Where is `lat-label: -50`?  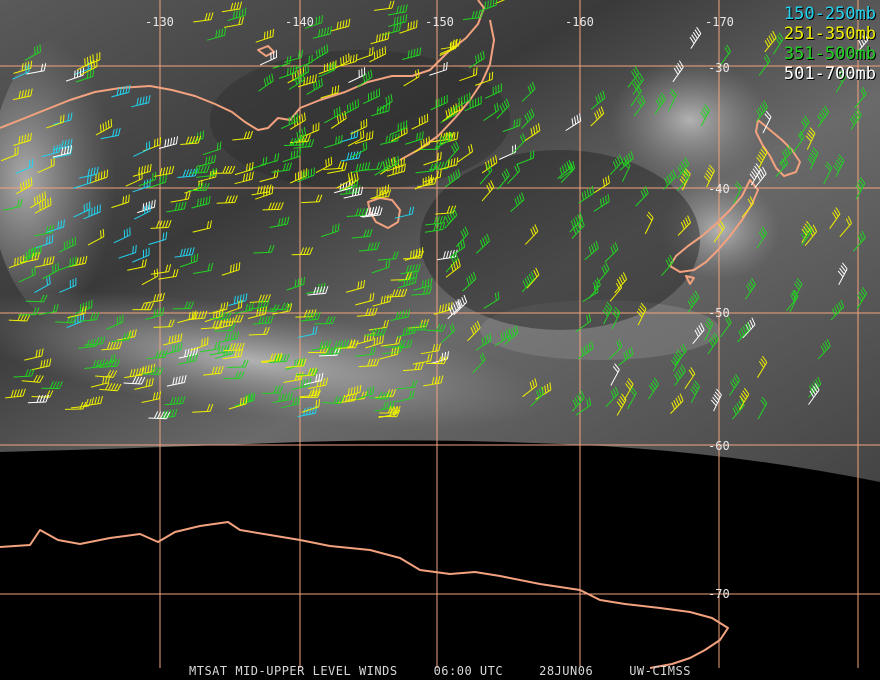
lat-label: -50 is located at coordinates (719, 313).